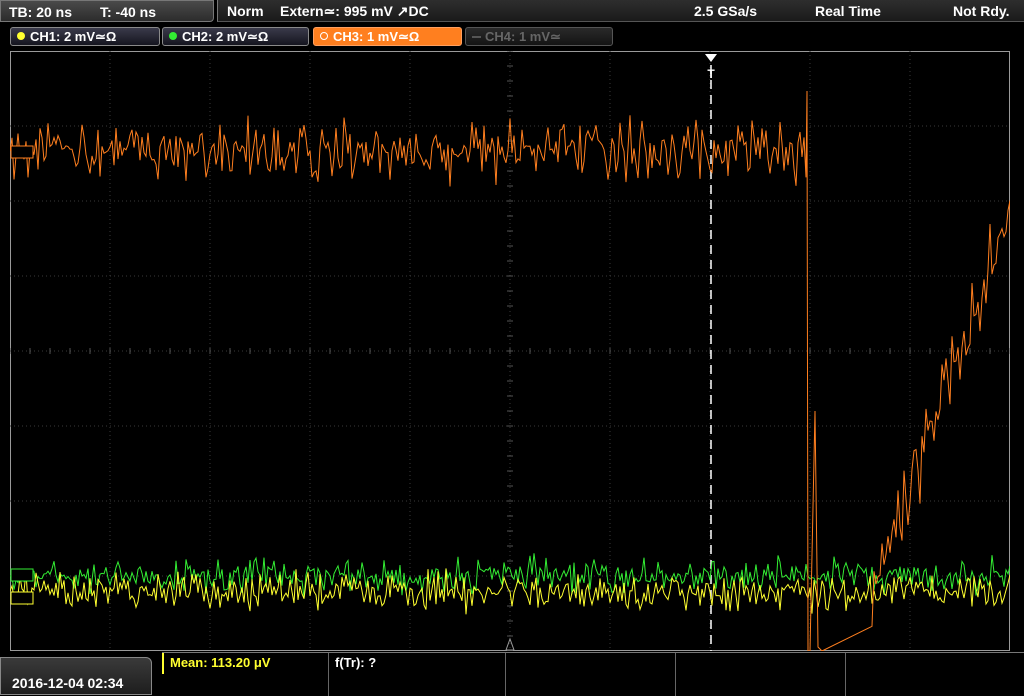  I want to click on channel-2-indicator-icon, so click(173, 36).